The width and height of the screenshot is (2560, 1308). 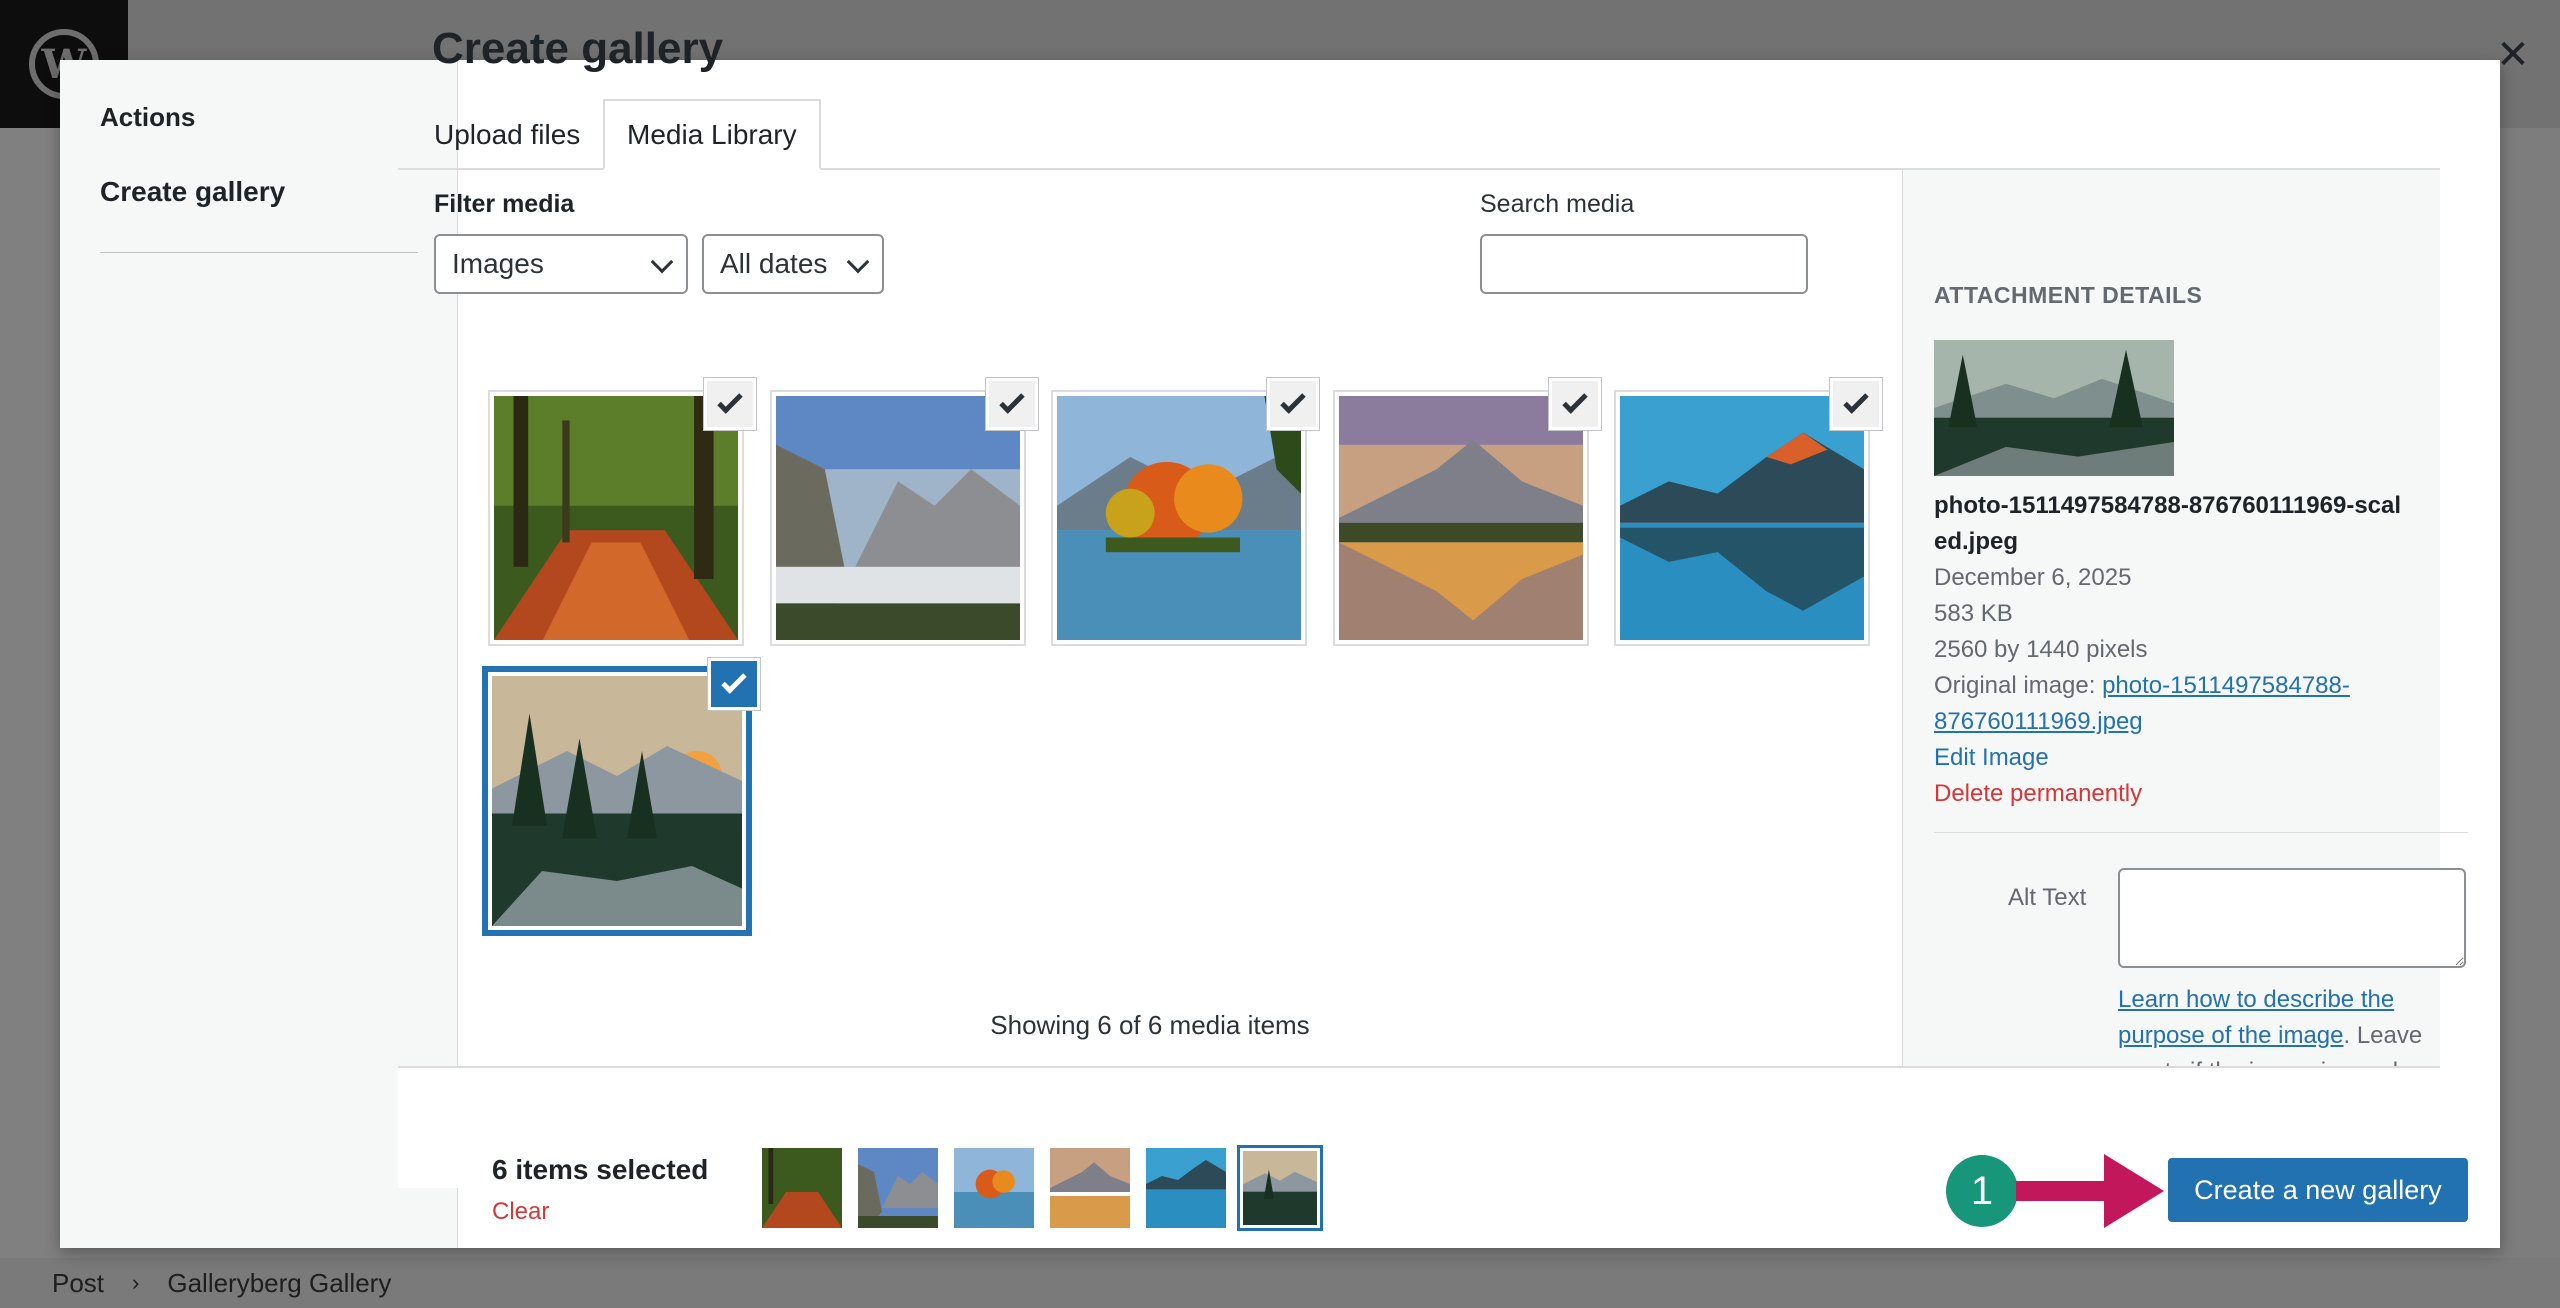 What do you see at coordinates (2047, 897) in the screenshot?
I see `alt-text-label: Alt Text` at bounding box center [2047, 897].